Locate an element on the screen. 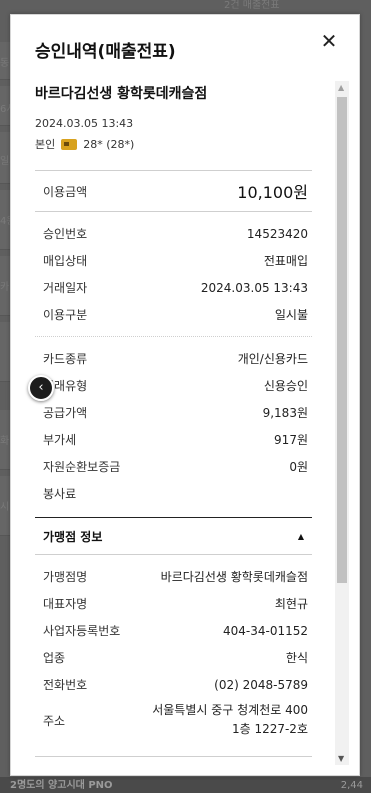  bg-top-fragment: 2건 매출전표 is located at coordinates (252, 5).